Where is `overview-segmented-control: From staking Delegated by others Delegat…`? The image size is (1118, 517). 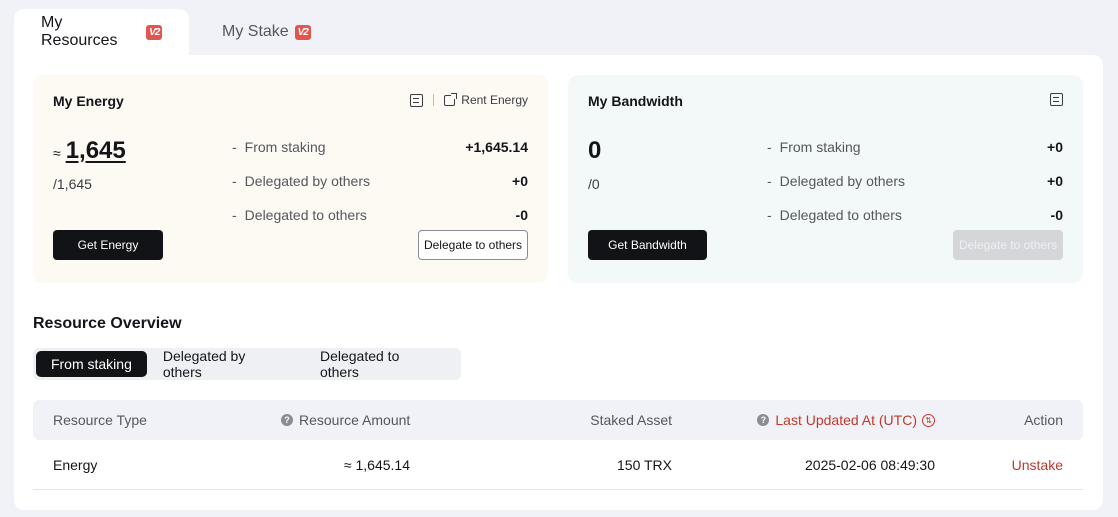
overview-segmented-control: From staking Delegated by others Delegat… is located at coordinates (247, 364).